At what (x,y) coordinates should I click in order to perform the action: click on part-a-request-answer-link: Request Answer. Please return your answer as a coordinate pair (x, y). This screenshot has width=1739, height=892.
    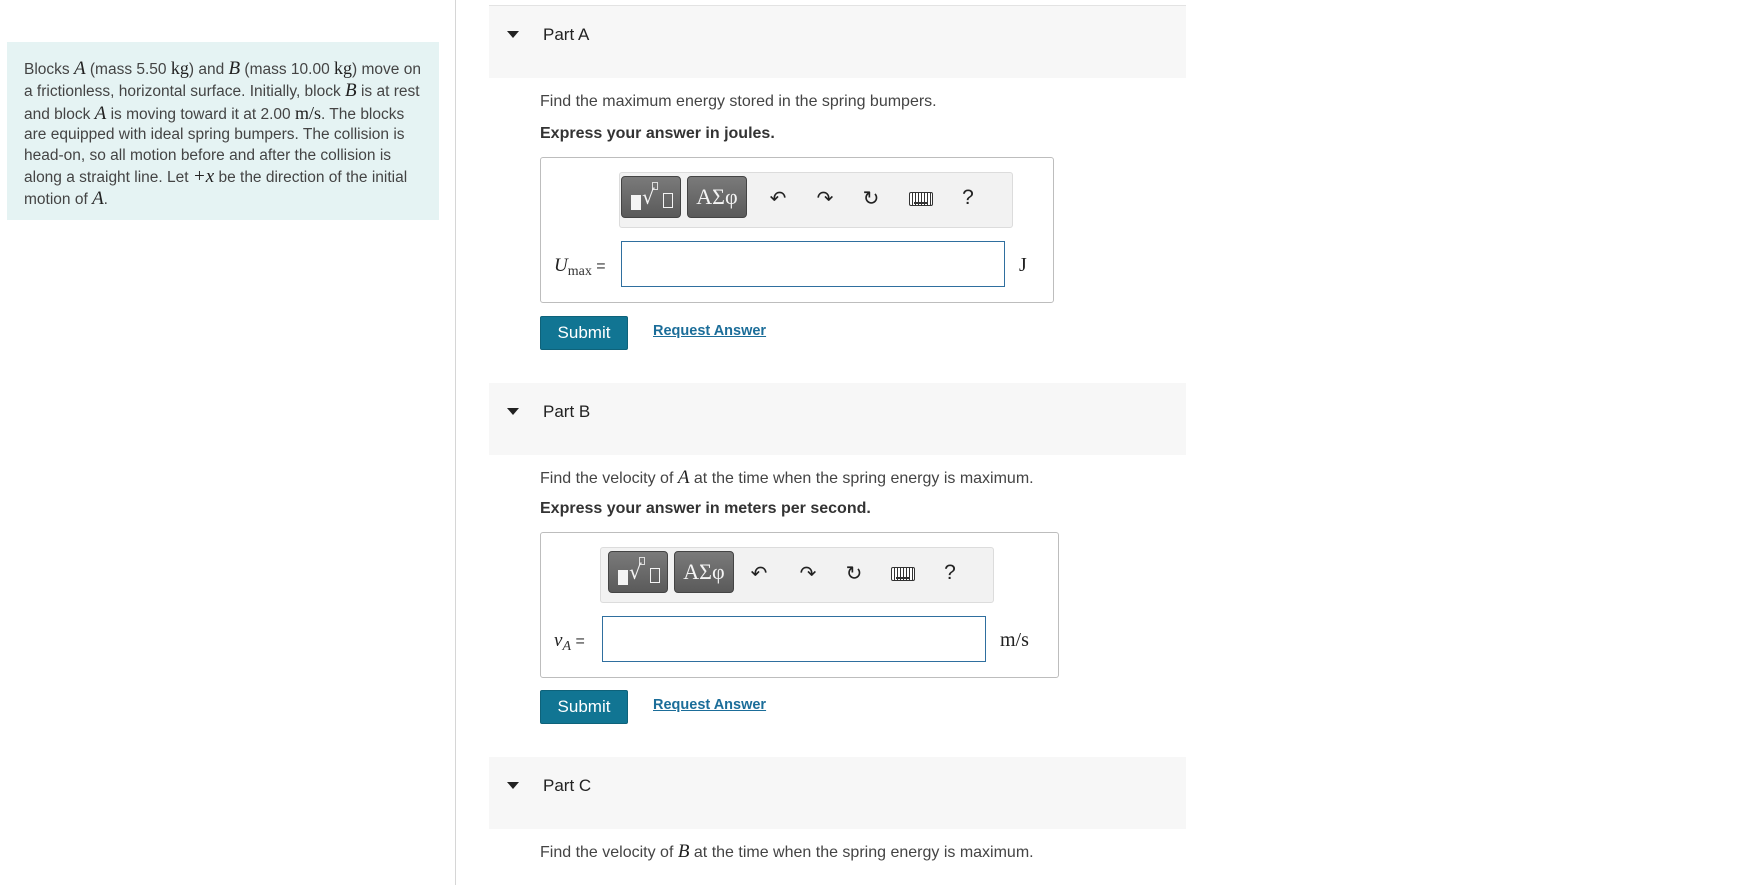
    Looking at the image, I should click on (709, 331).